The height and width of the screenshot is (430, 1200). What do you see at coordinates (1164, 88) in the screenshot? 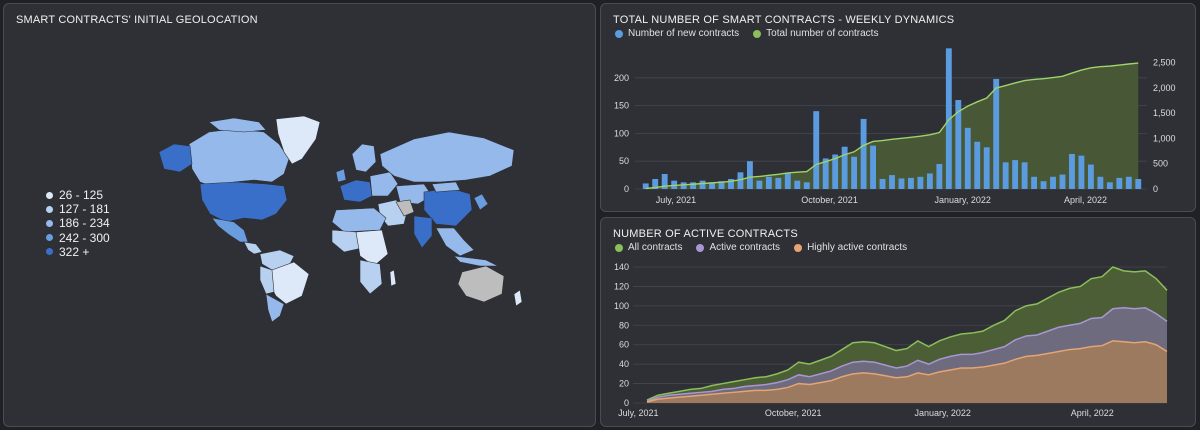
I see `y-right-tick-label: 2,000` at bounding box center [1164, 88].